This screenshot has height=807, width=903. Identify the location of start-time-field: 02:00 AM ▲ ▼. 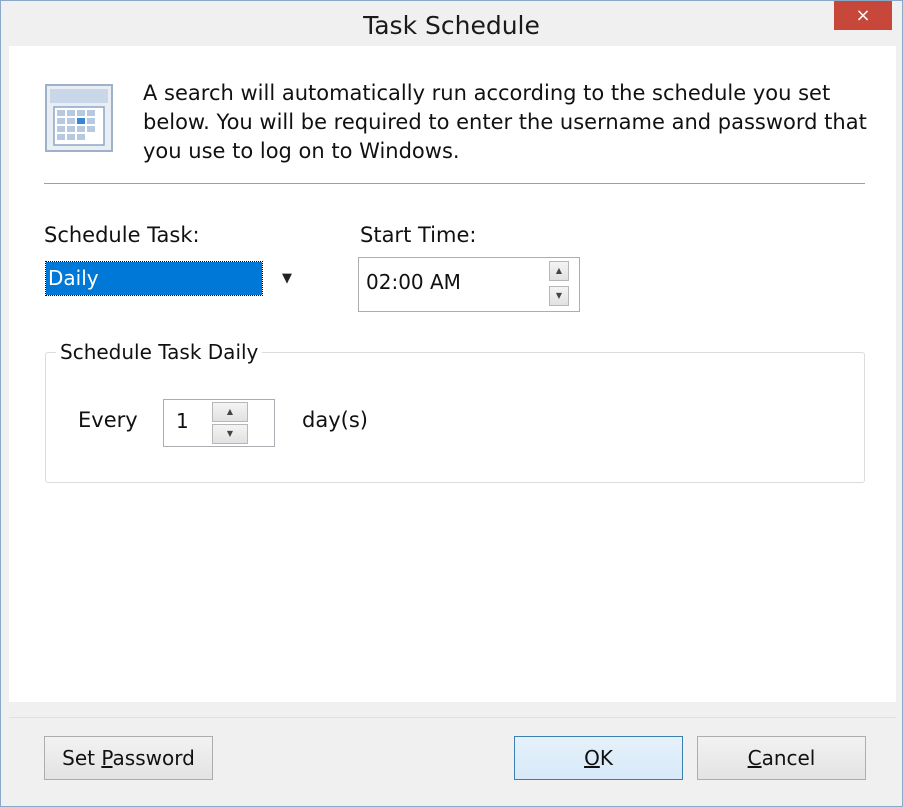
(469, 284).